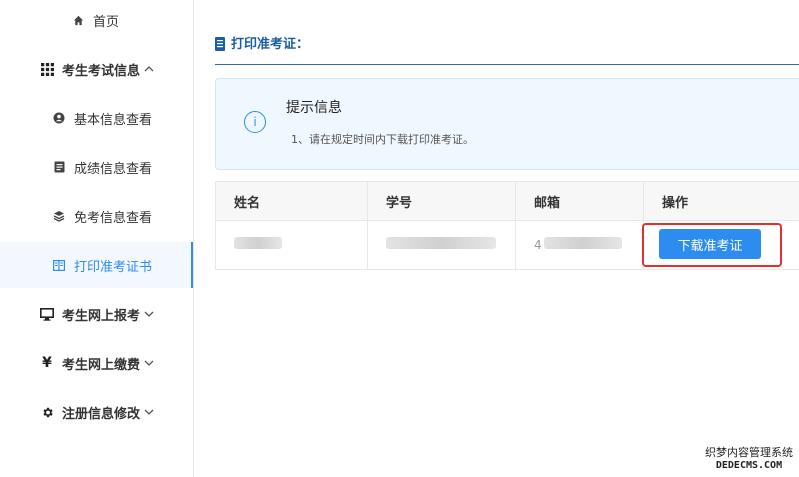 This screenshot has height=477, width=799. Describe the element at coordinates (113, 218) in the screenshot. I see `sidebar-item-label: 免考信息查看` at that location.